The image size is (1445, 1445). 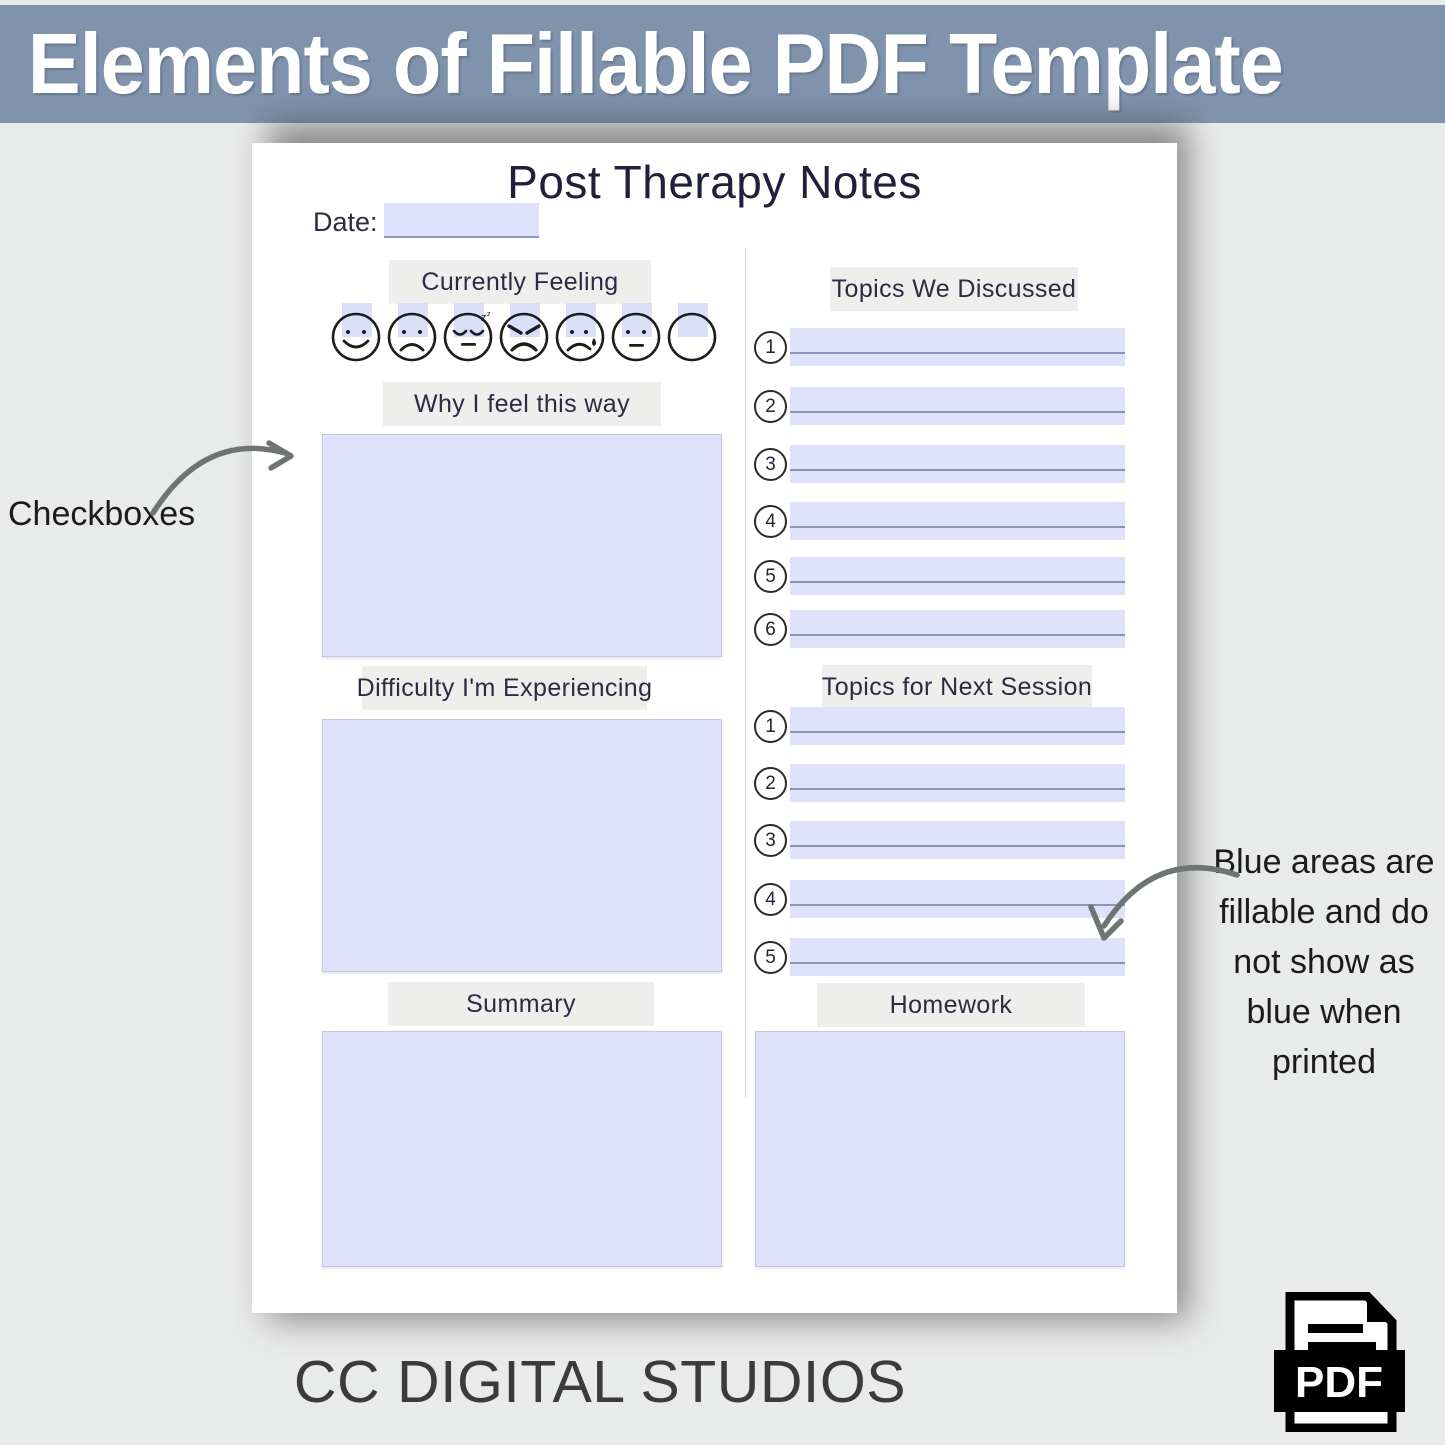 I want to click on topic-number: 6, so click(x=770, y=629).